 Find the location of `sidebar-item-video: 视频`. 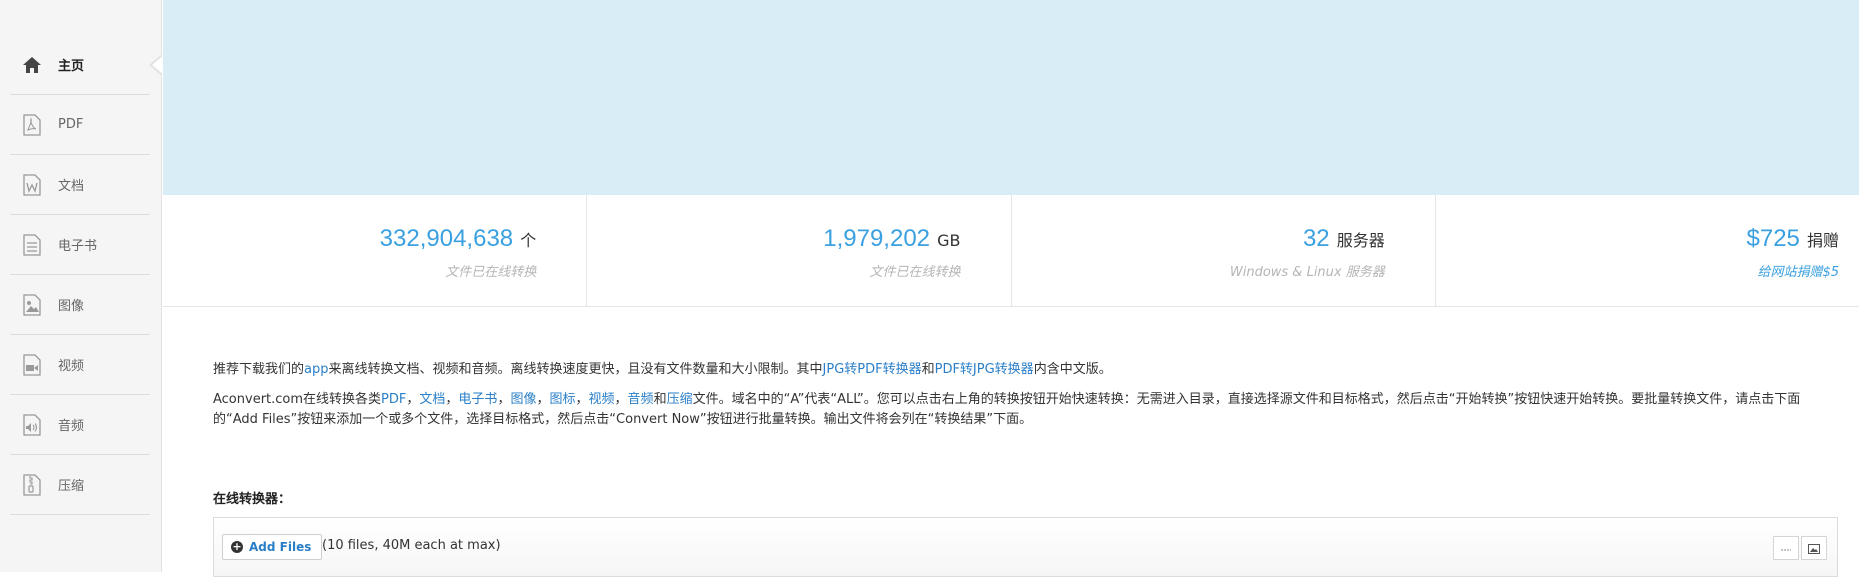

sidebar-item-video: 视频 is located at coordinates (80, 365).